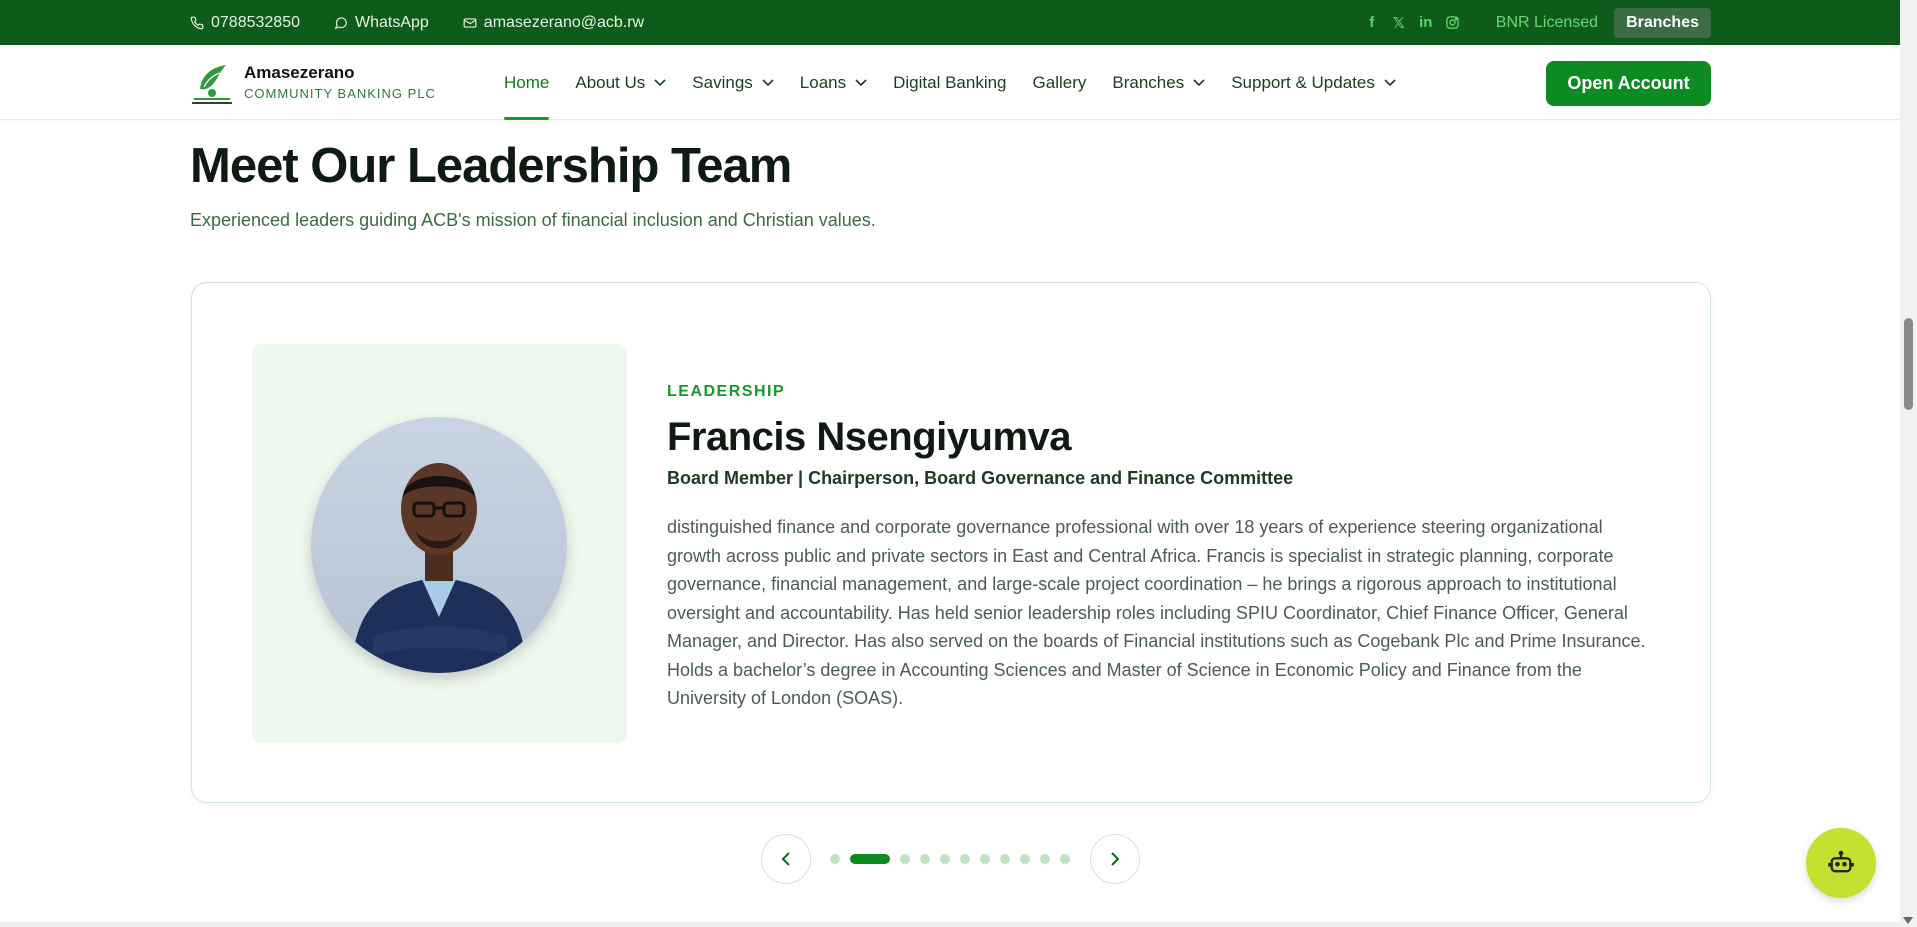  Describe the element at coordinates (610, 82) in the screenshot. I see `nav-item-label: About Us` at that location.